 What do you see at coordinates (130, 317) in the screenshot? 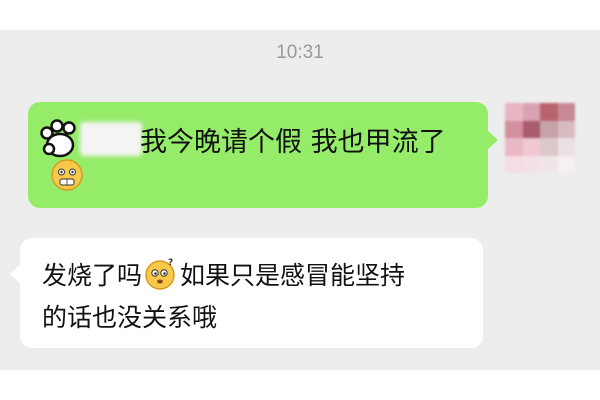
I see `incoming-message-line-2: 的话也没关系哦` at bounding box center [130, 317].